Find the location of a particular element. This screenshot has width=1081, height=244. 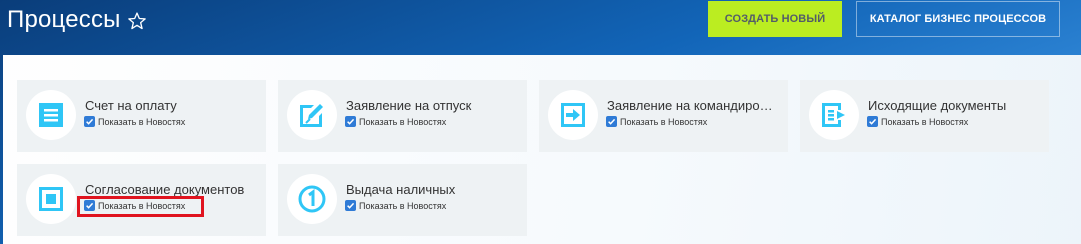

approval-icon is located at coordinates (51, 199).